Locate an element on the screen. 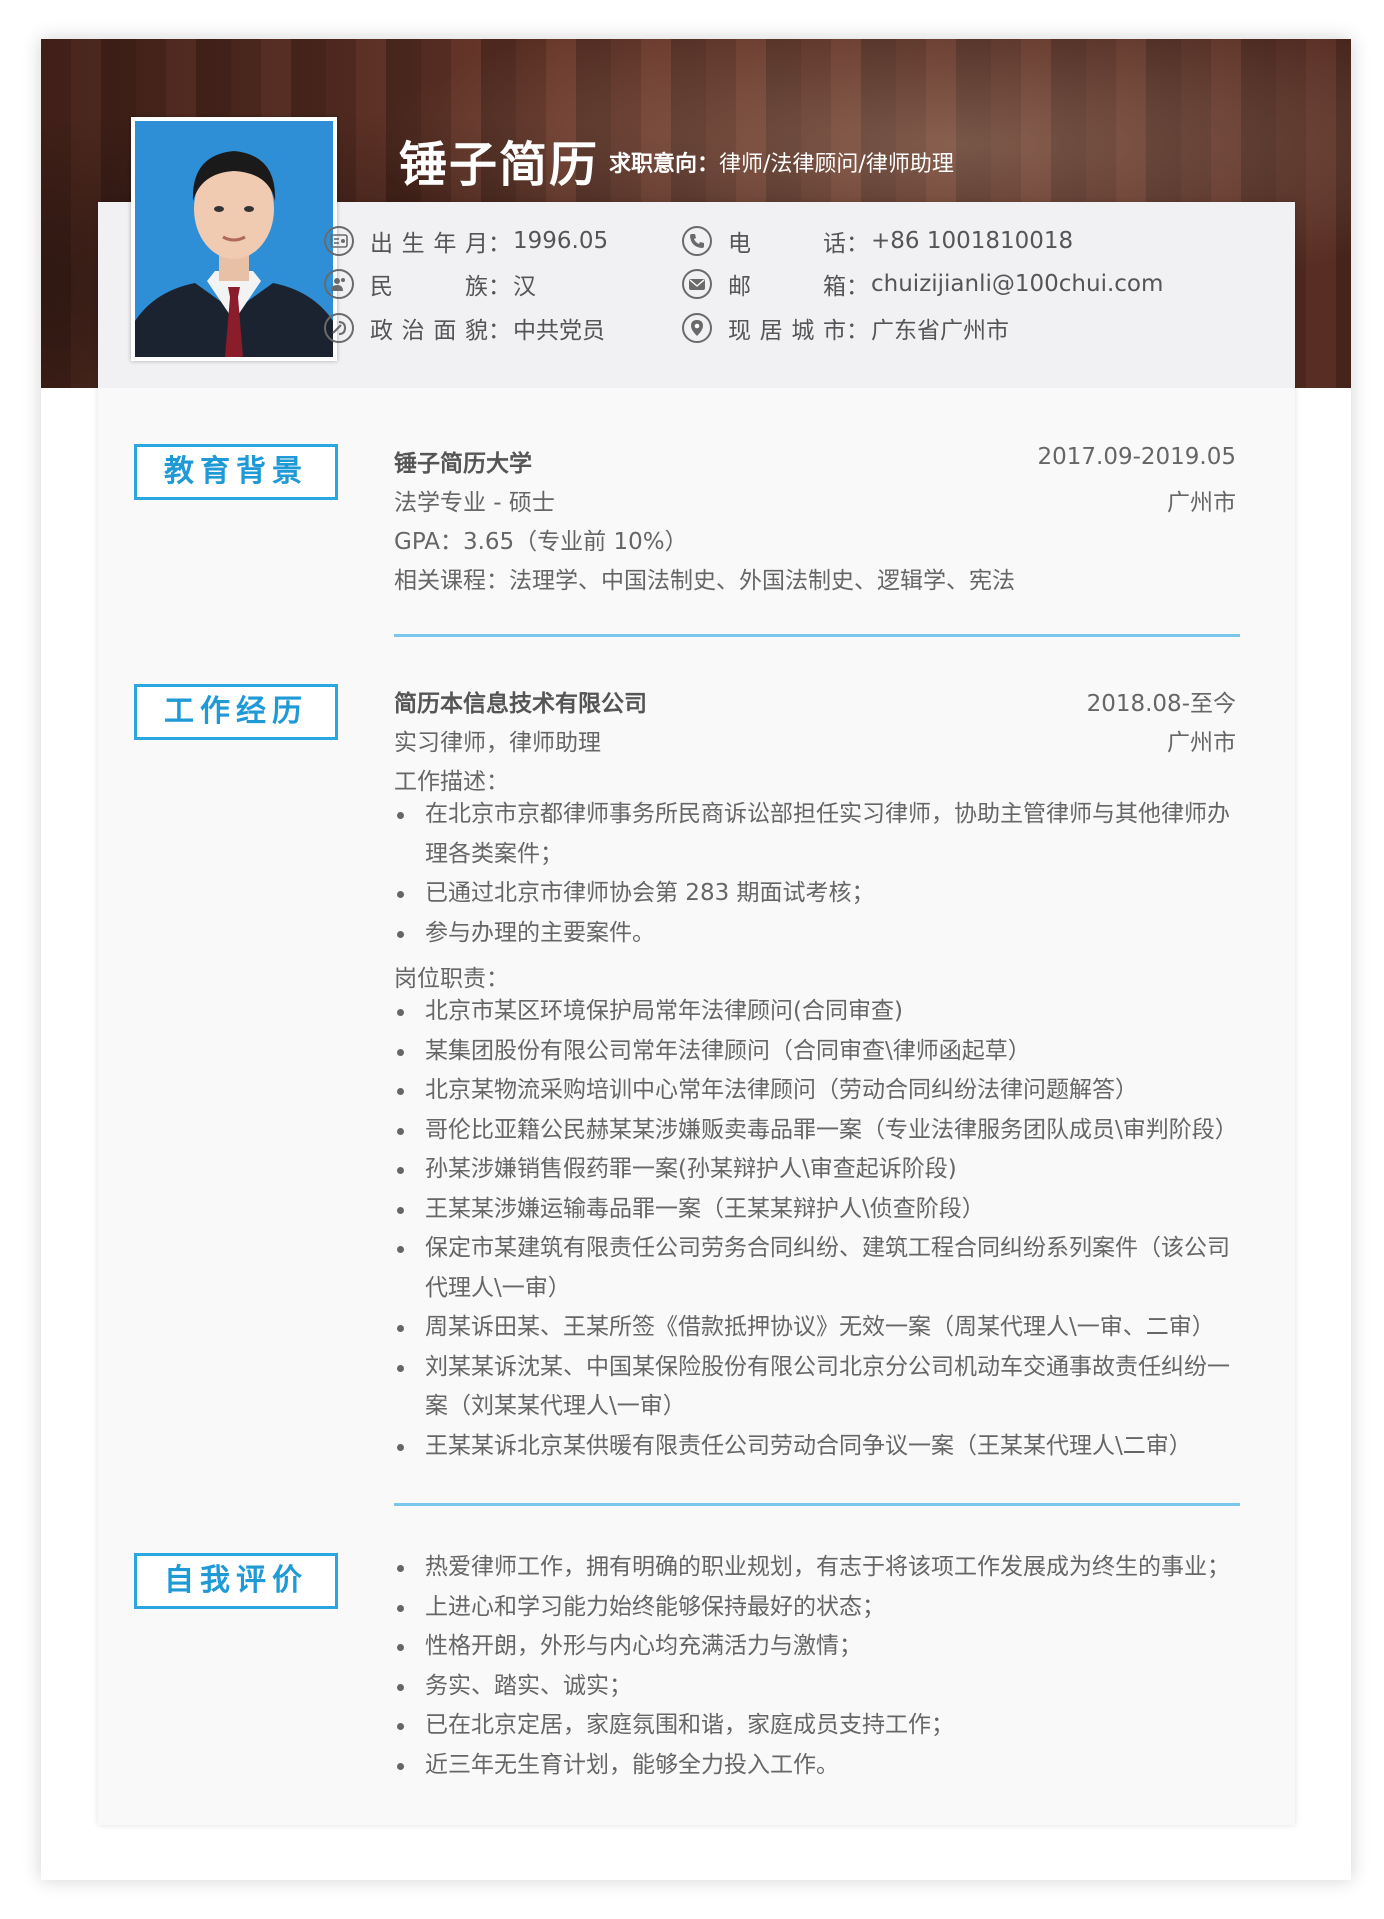 The height and width of the screenshot is (1919, 1384). work-role: 实习律师，律师助理 is located at coordinates (497, 743).